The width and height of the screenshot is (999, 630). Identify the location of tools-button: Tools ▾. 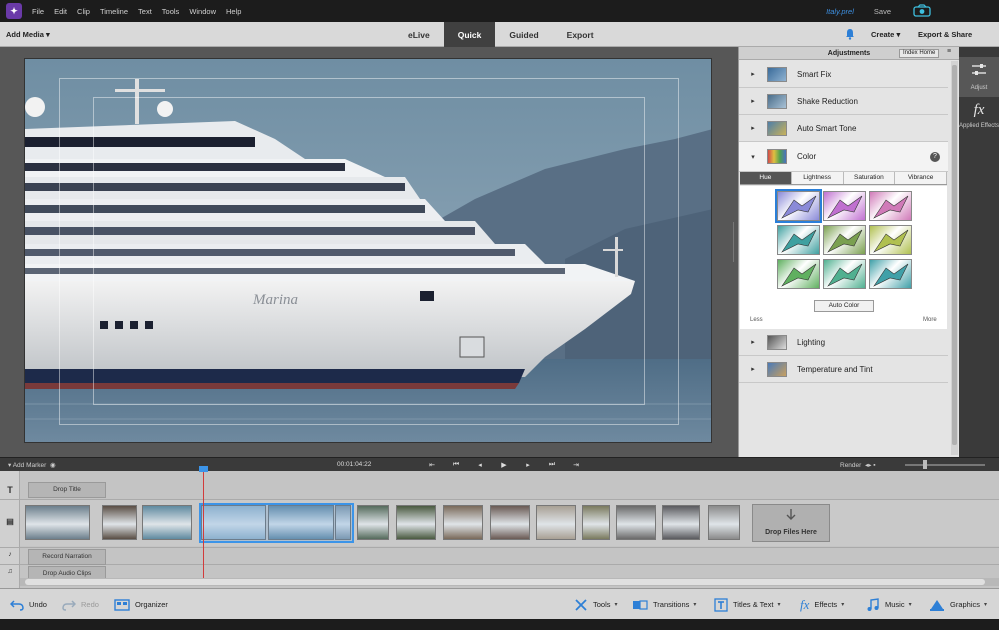
(596, 604).